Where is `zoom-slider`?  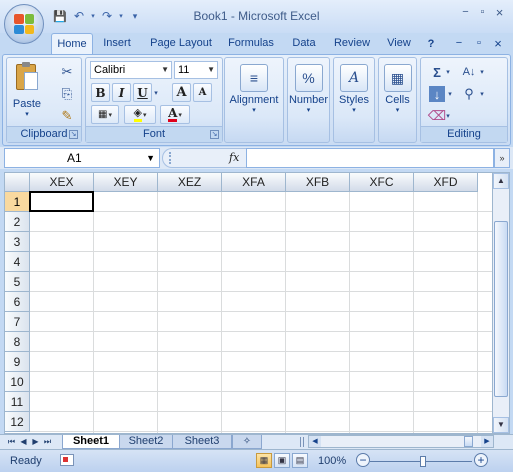 zoom-slider is located at coordinates (421, 461).